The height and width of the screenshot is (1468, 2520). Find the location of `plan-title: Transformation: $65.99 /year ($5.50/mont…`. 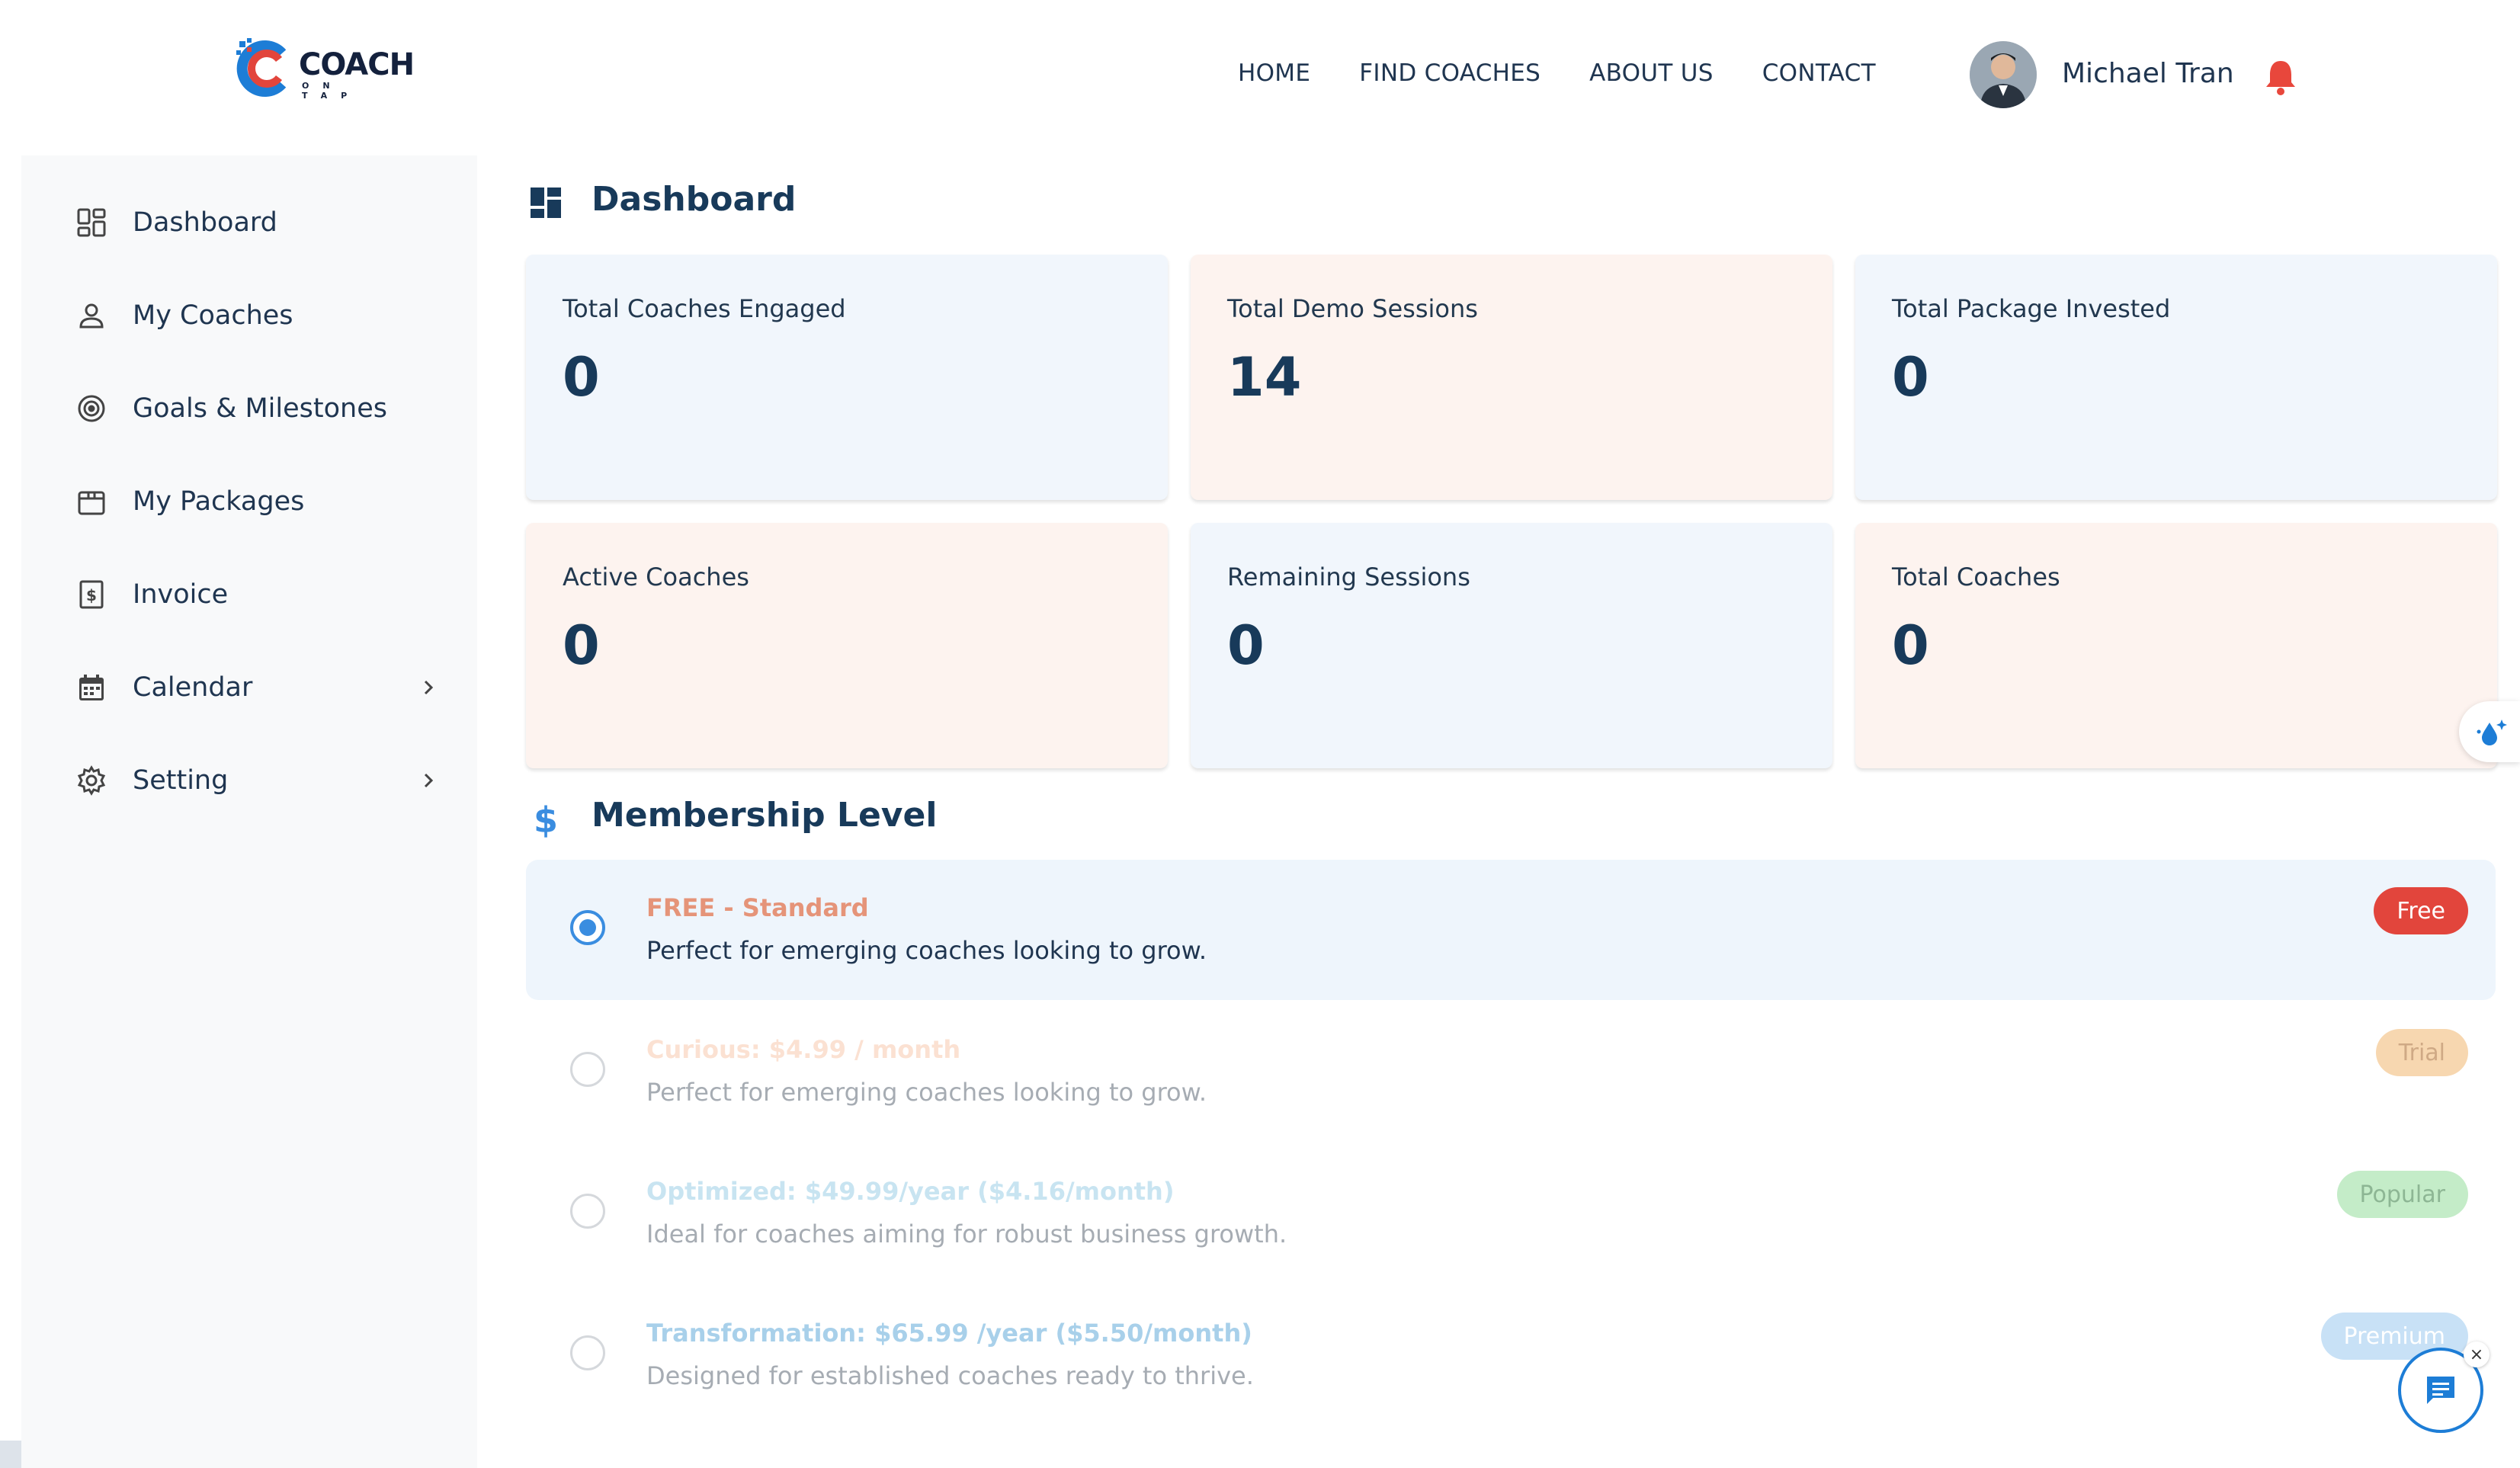

plan-title: Transformation: $65.99 /year ($5.50/mont… is located at coordinates (949, 1333).